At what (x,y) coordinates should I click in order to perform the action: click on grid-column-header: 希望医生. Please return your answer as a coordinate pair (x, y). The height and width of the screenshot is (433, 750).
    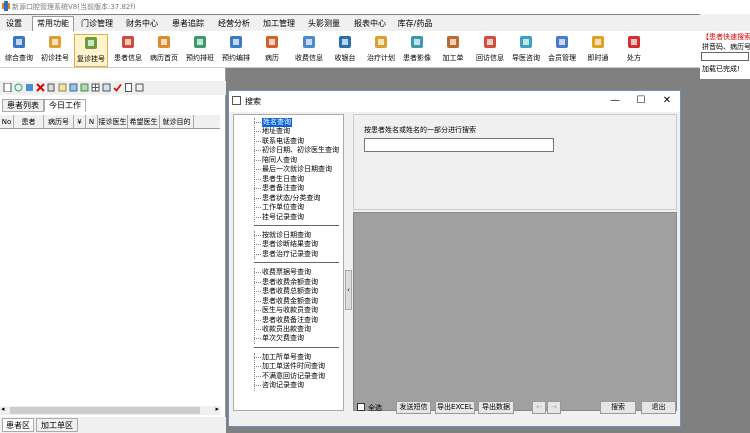
    Looking at the image, I should click on (144, 122).